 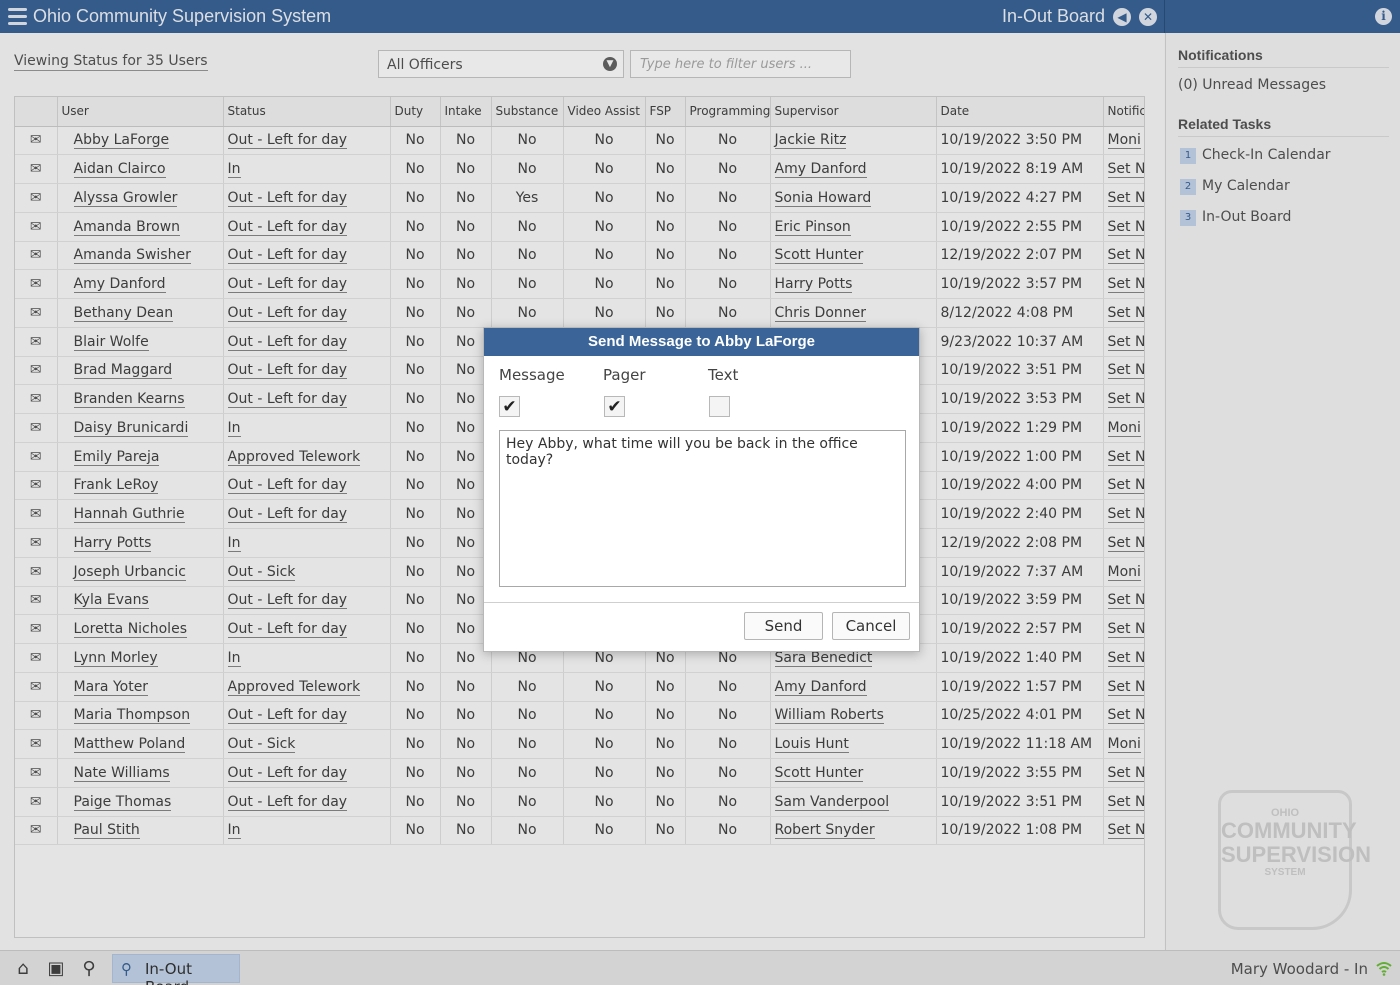 I want to click on text-checkbox, so click(x=719, y=406).